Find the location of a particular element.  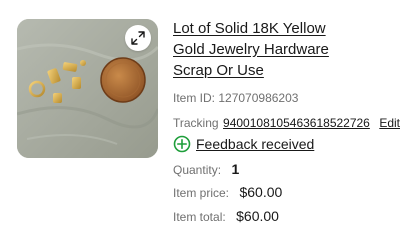

item-total-value: $60.00 is located at coordinates (257, 216).